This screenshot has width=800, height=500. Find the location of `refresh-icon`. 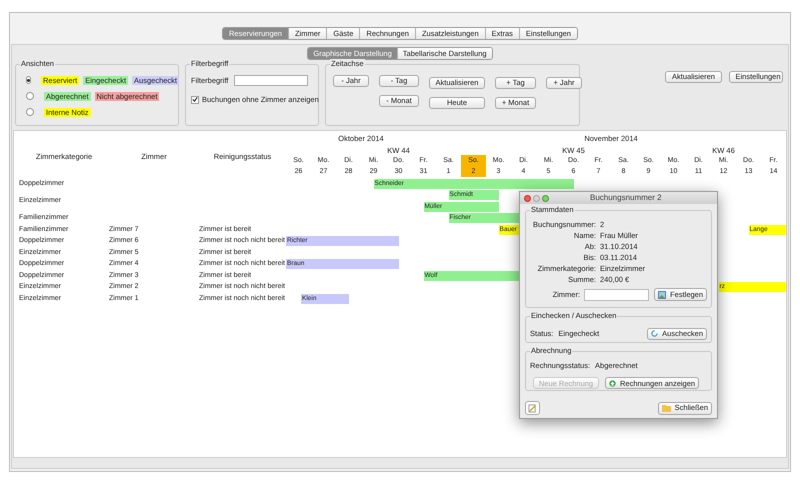

refresh-icon is located at coordinates (654, 333).